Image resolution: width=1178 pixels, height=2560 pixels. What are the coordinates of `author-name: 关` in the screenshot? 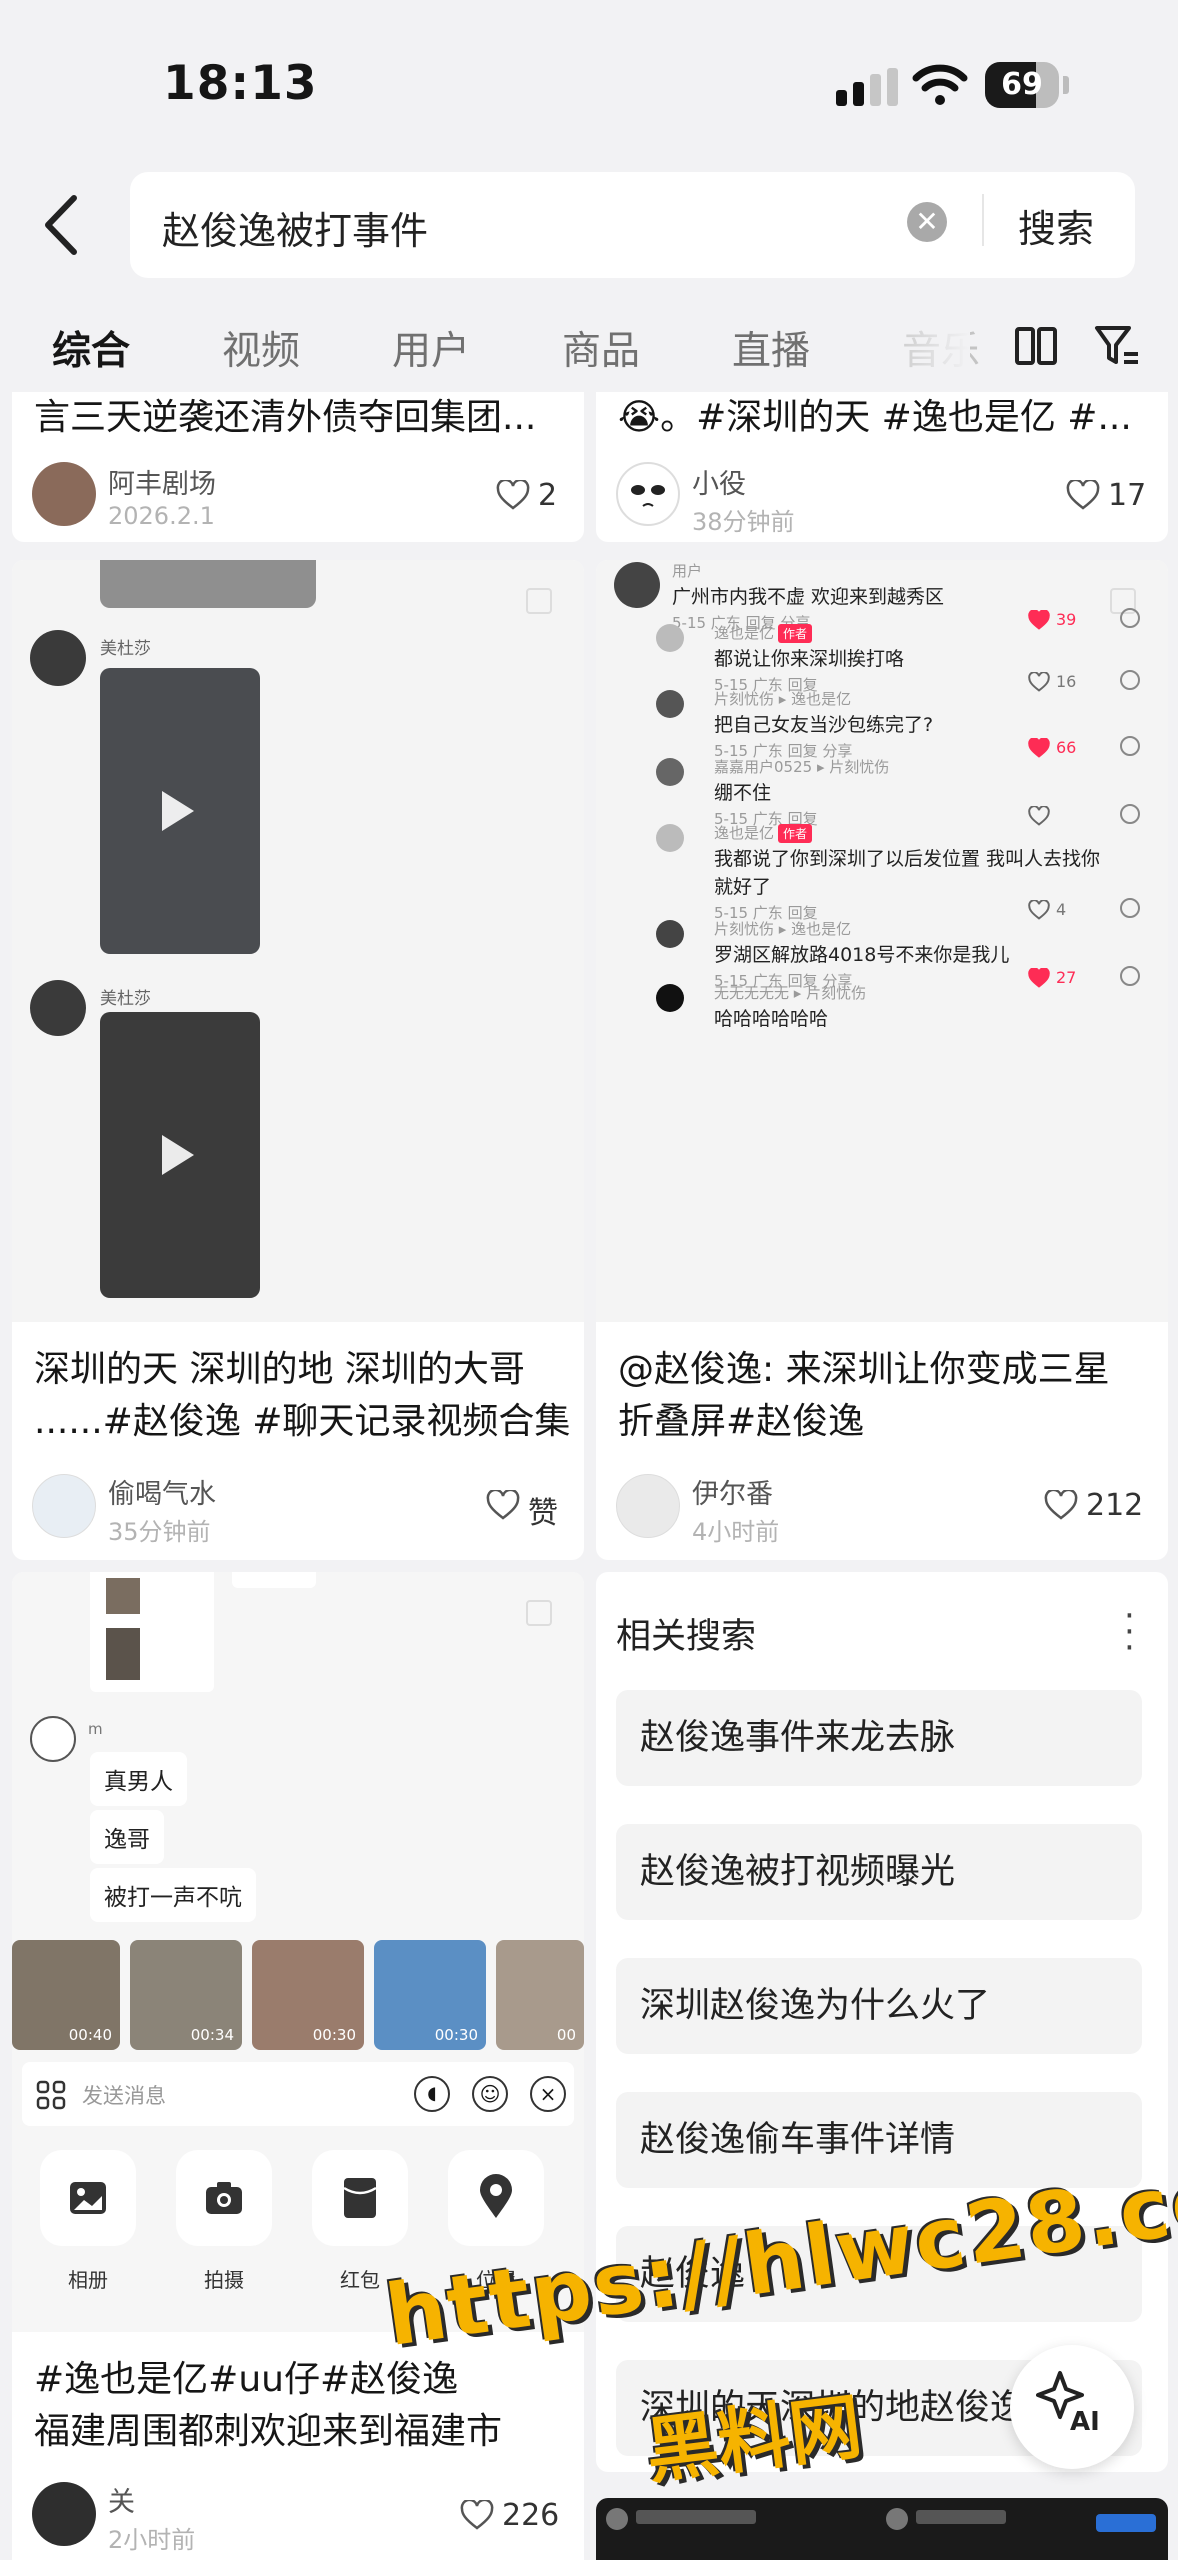 It's located at (121, 2499).